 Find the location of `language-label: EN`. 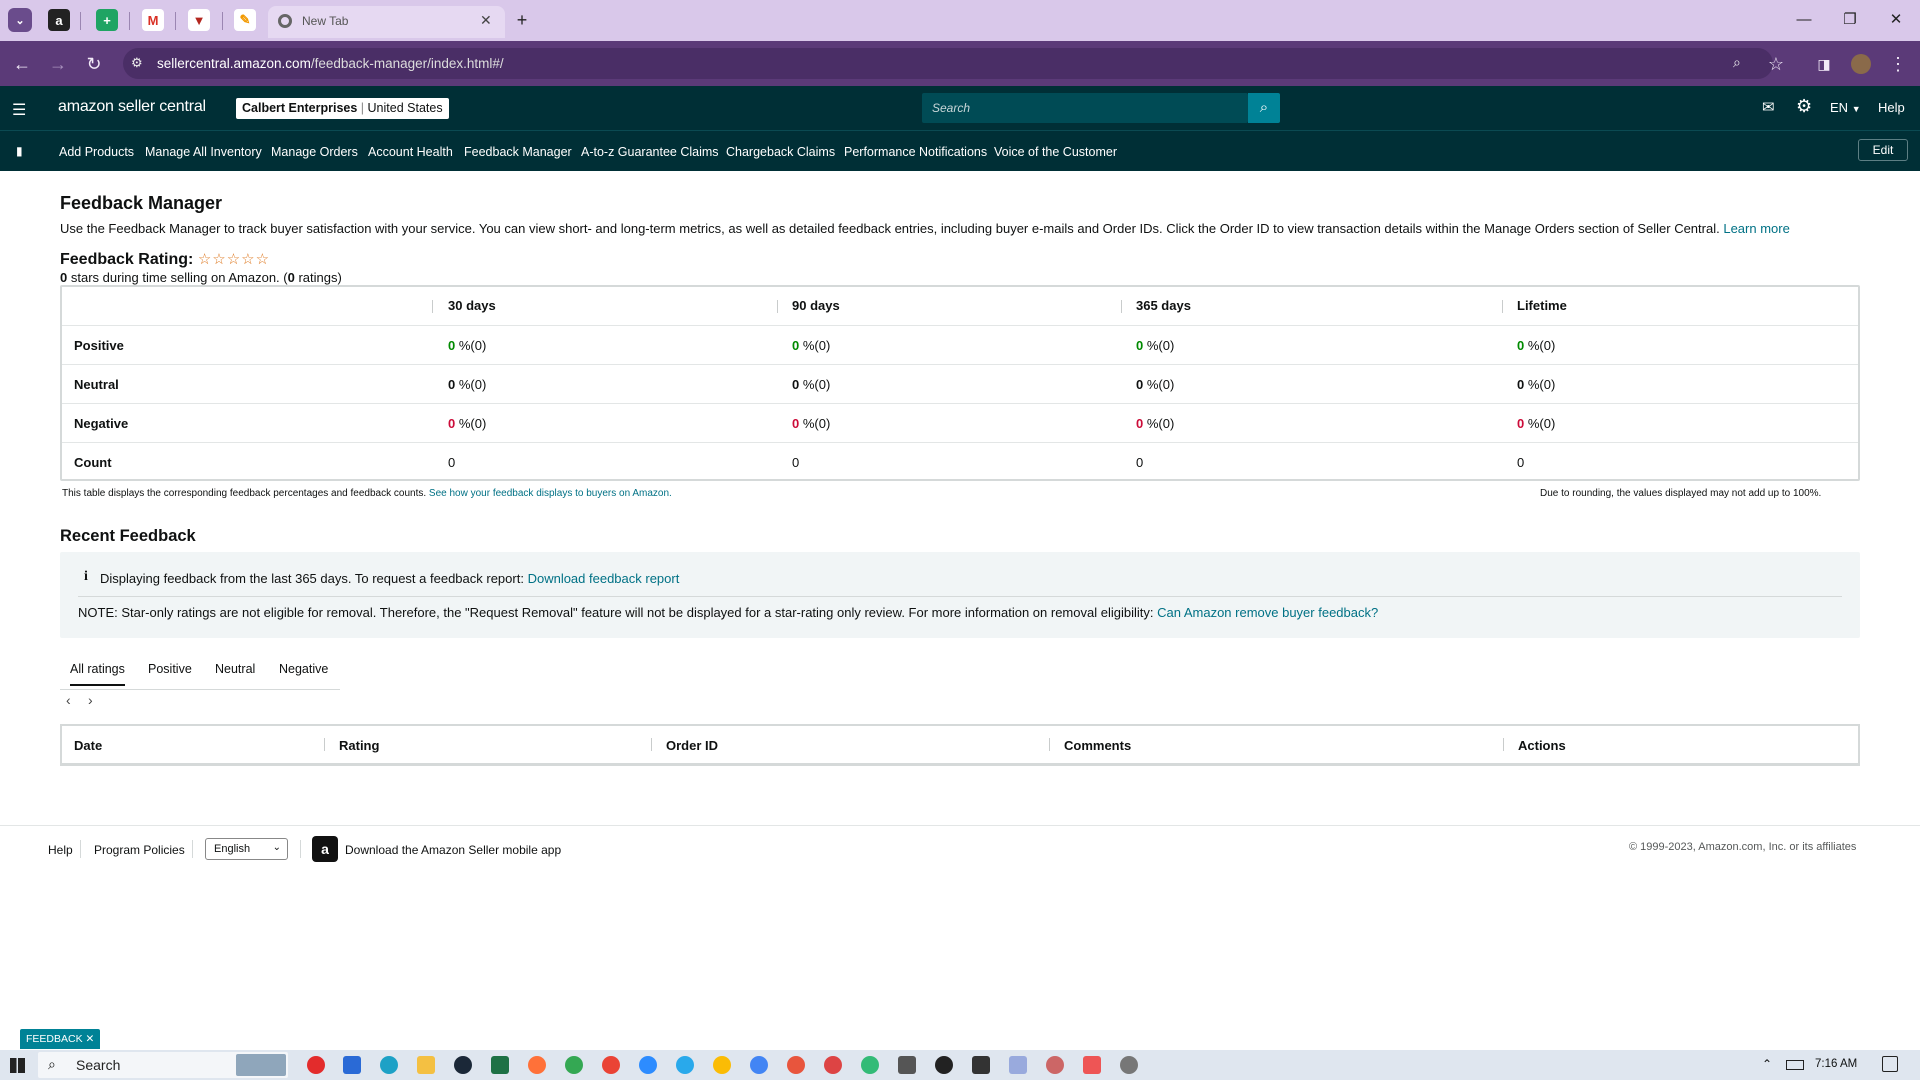

language-label: EN is located at coordinates (1839, 107).